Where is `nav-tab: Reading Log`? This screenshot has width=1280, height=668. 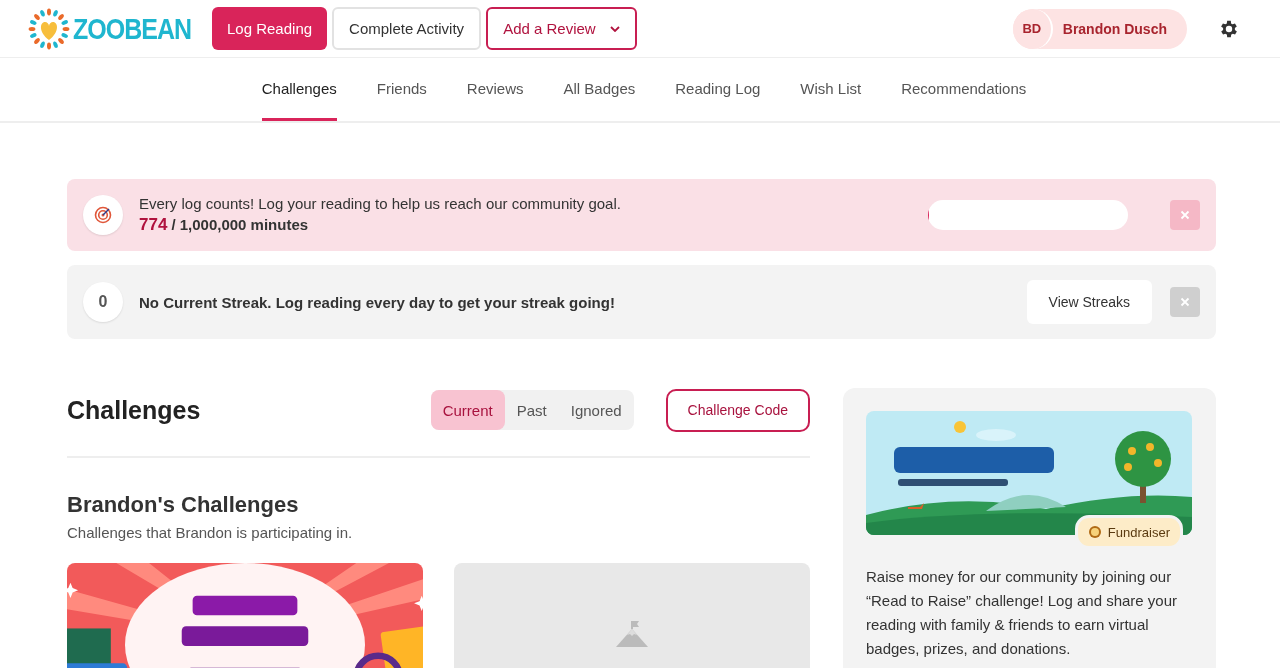 nav-tab: Reading Log is located at coordinates (718, 89).